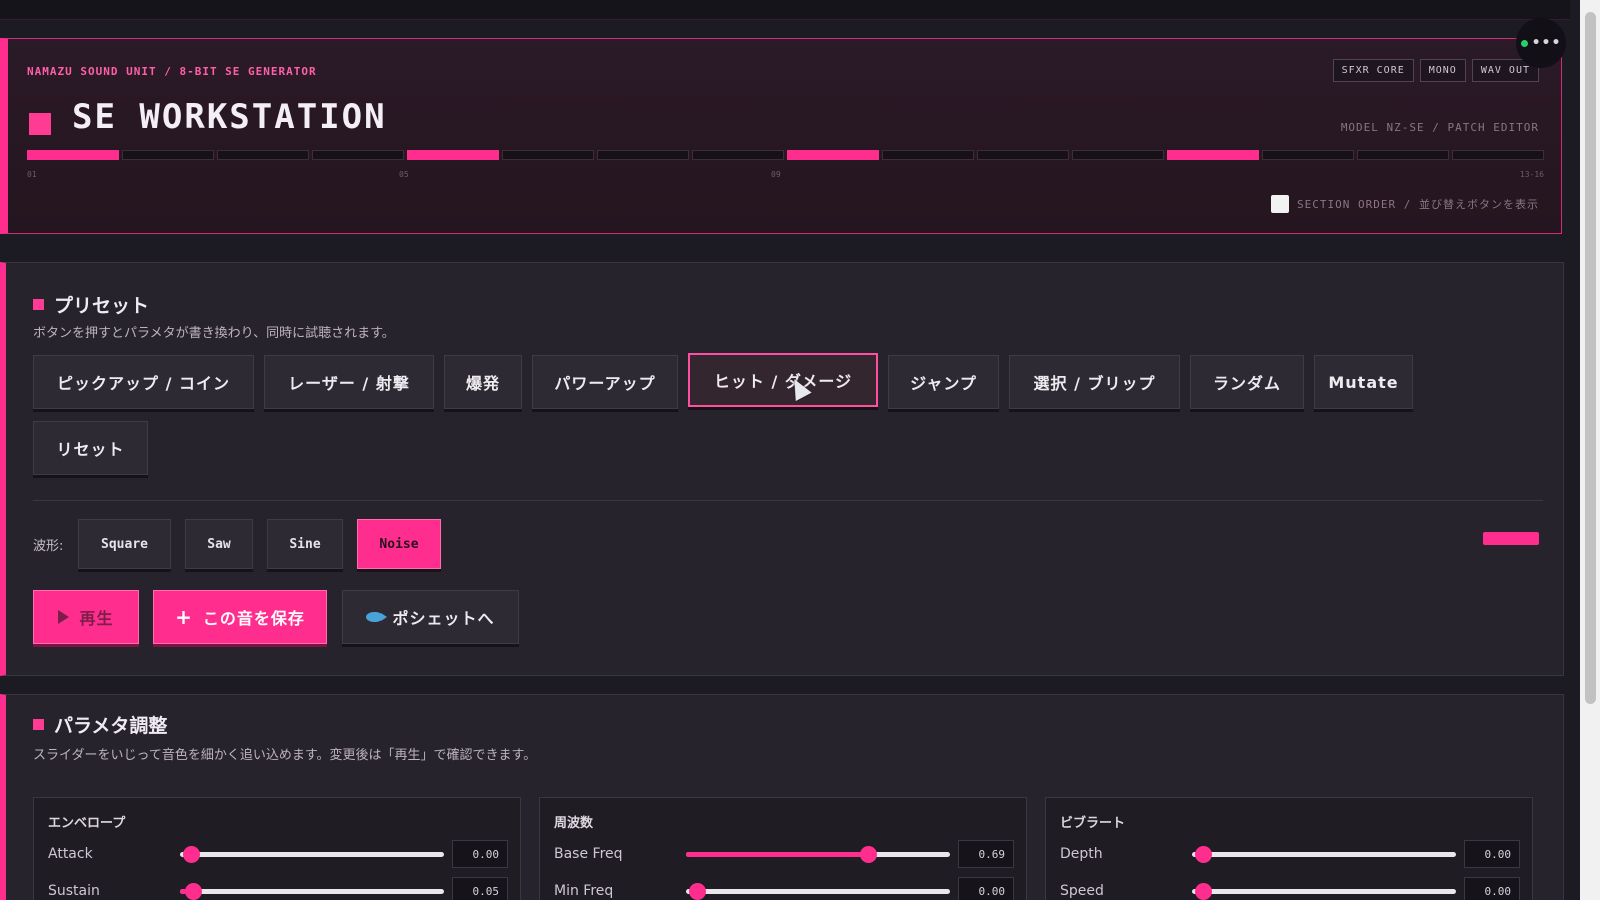  Describe the element at coordinates (776, 174) in the screenshot. I see `step-label-09: 09` at that location.